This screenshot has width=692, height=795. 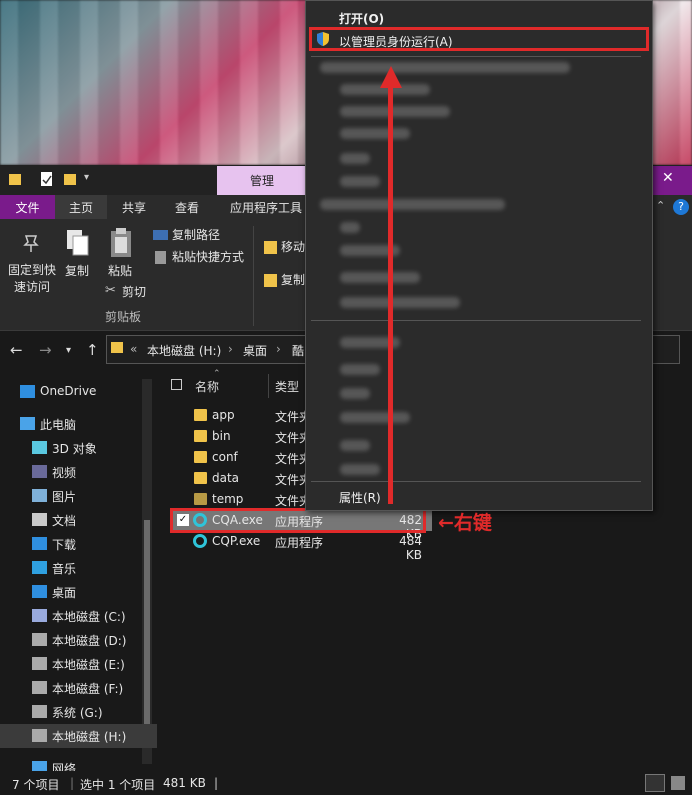 What do you see at coordinates (293, 280) in the screenshot?
I see `copy-to-button: 复制` at bounding box center [293, 280].